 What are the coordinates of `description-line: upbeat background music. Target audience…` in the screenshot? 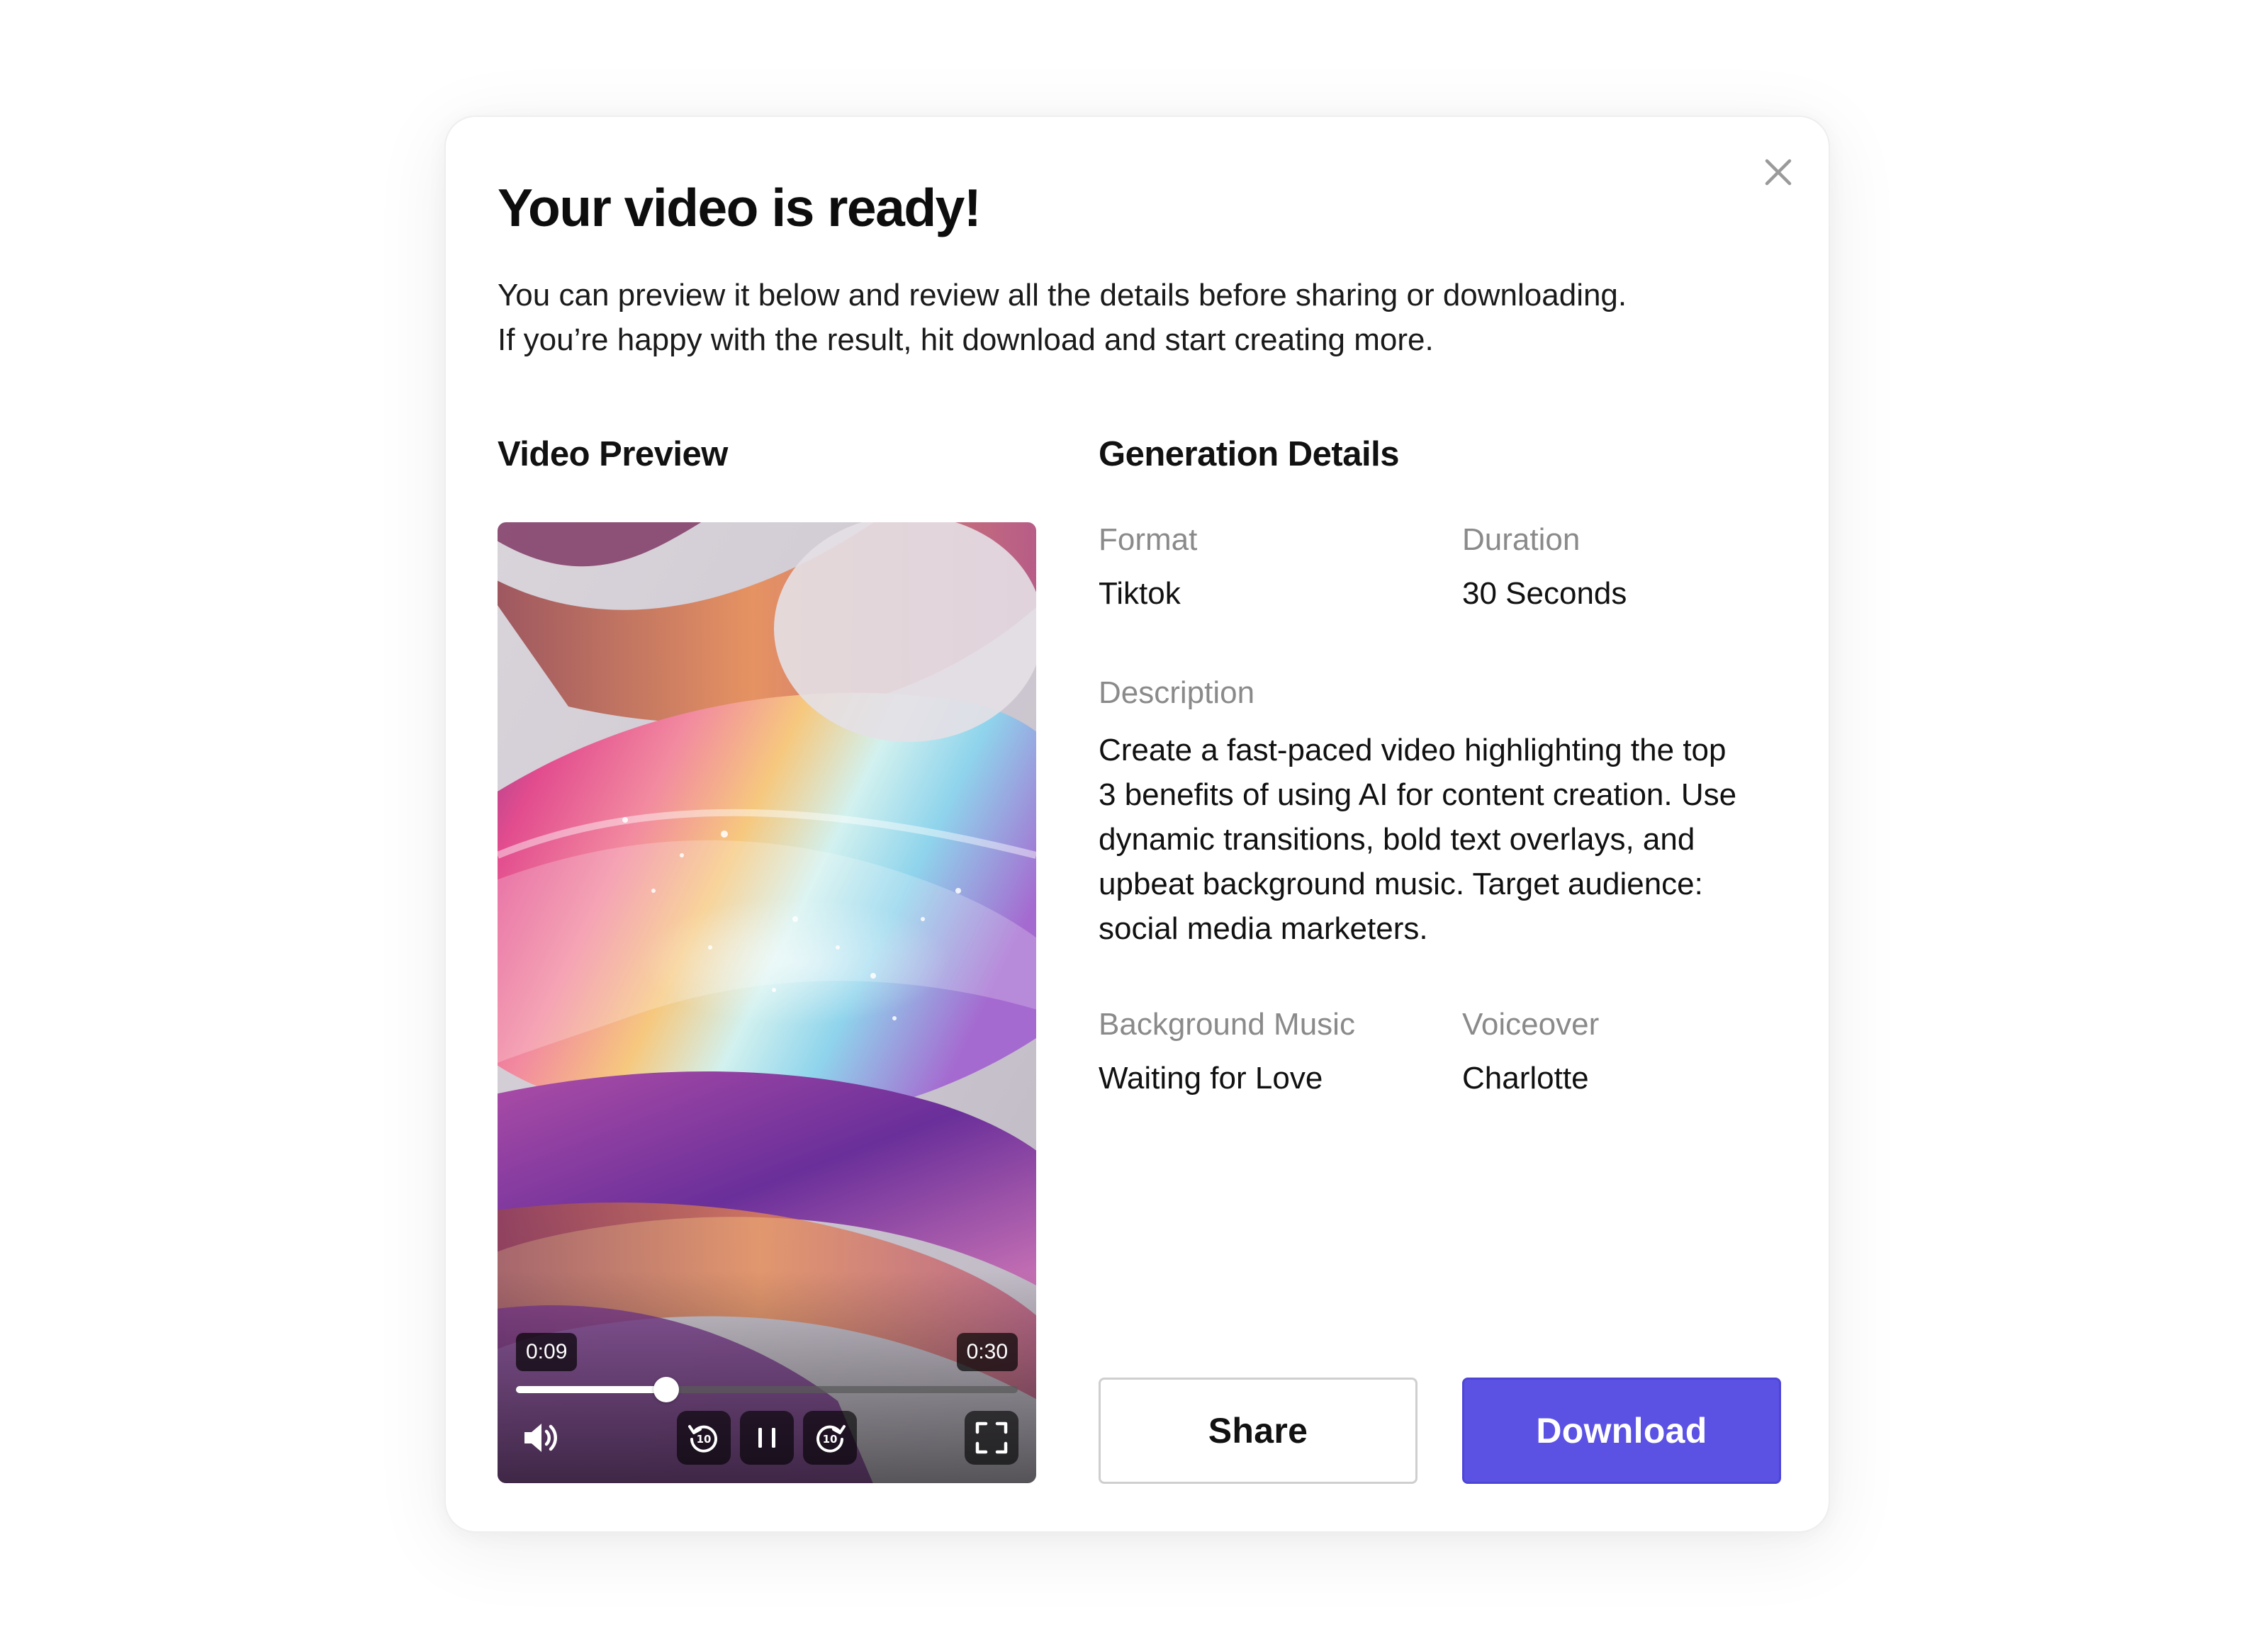 It's located at (1401, 884).